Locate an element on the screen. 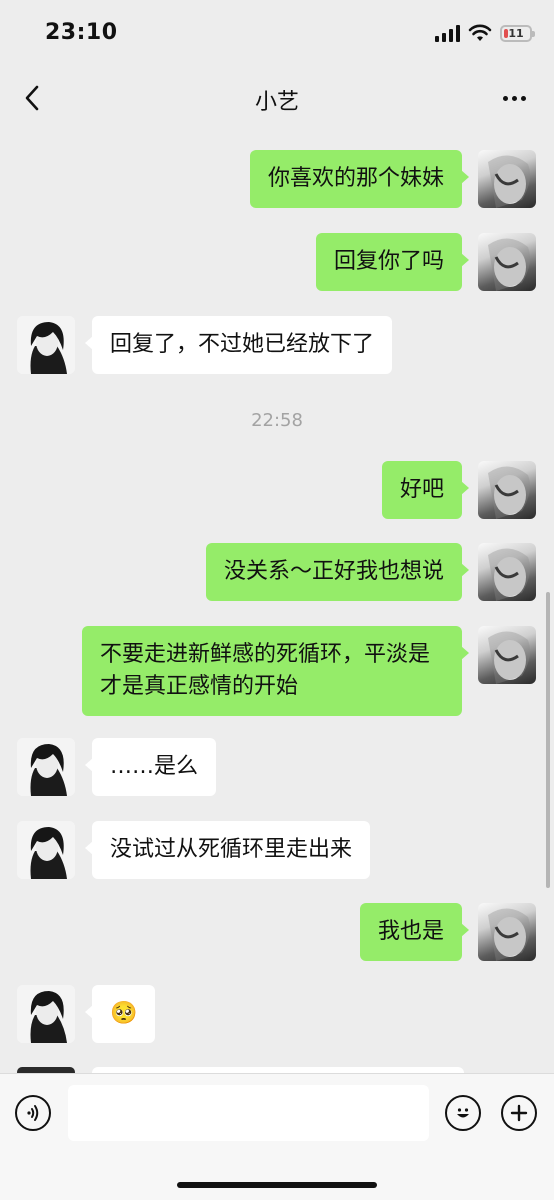  voice-button is located at coordinates (33, 1113).